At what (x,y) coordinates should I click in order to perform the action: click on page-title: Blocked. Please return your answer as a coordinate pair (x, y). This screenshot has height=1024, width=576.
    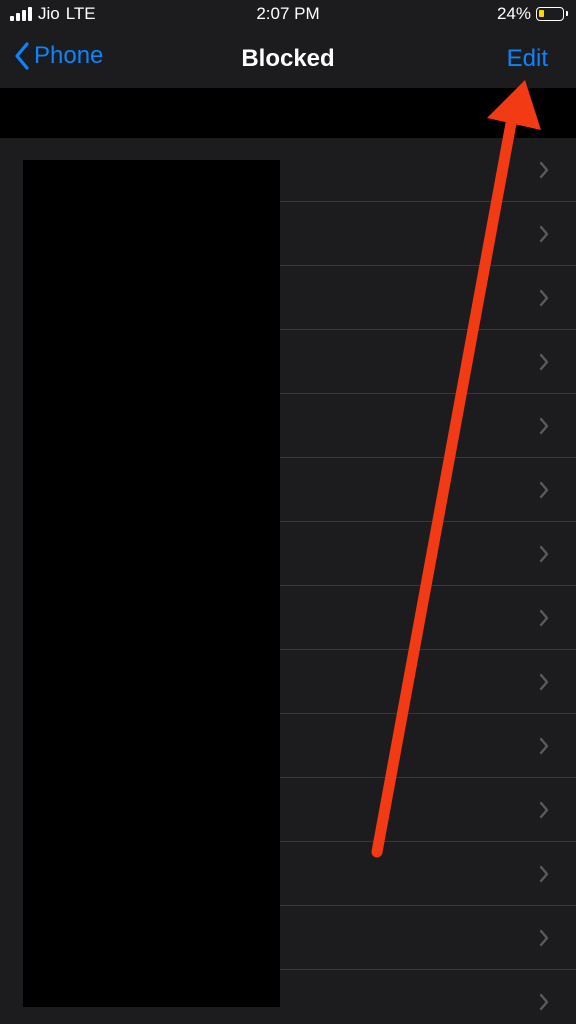
    Looking at the image, I should click on (288, 58).